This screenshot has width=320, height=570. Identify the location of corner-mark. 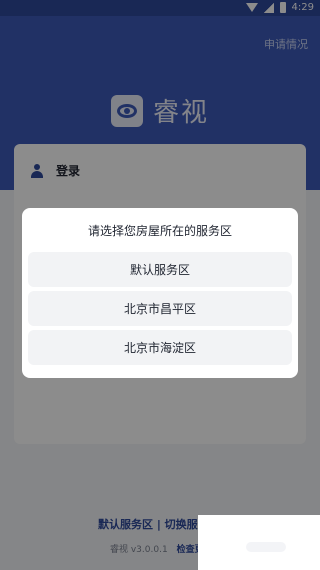
(266, 547).